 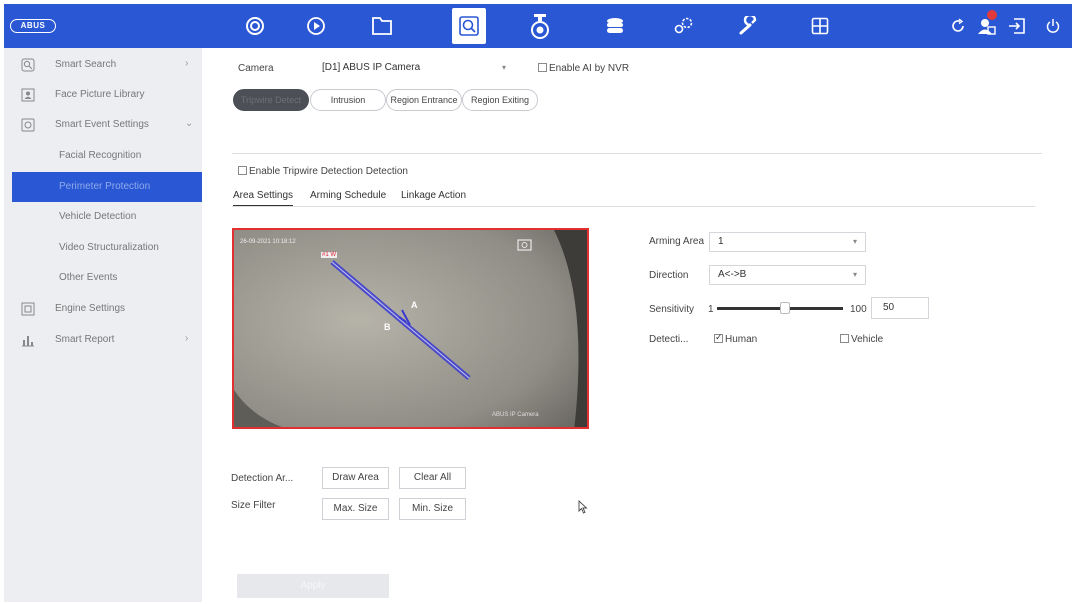 I want to click on sidebar-item-smart-search: Smart Search ›, so click(x=103, y=65).